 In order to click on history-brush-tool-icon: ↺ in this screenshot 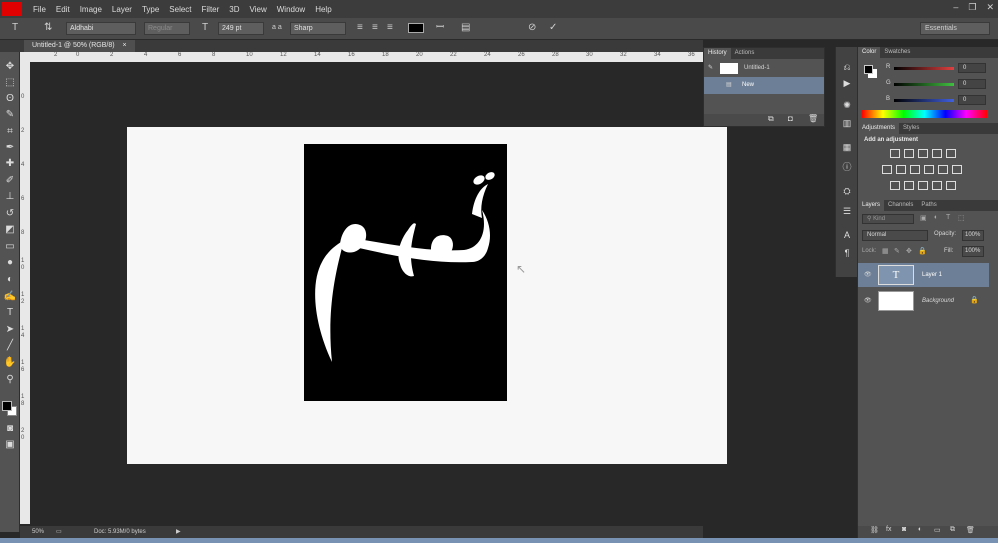, I will do `click(10, 214)`.